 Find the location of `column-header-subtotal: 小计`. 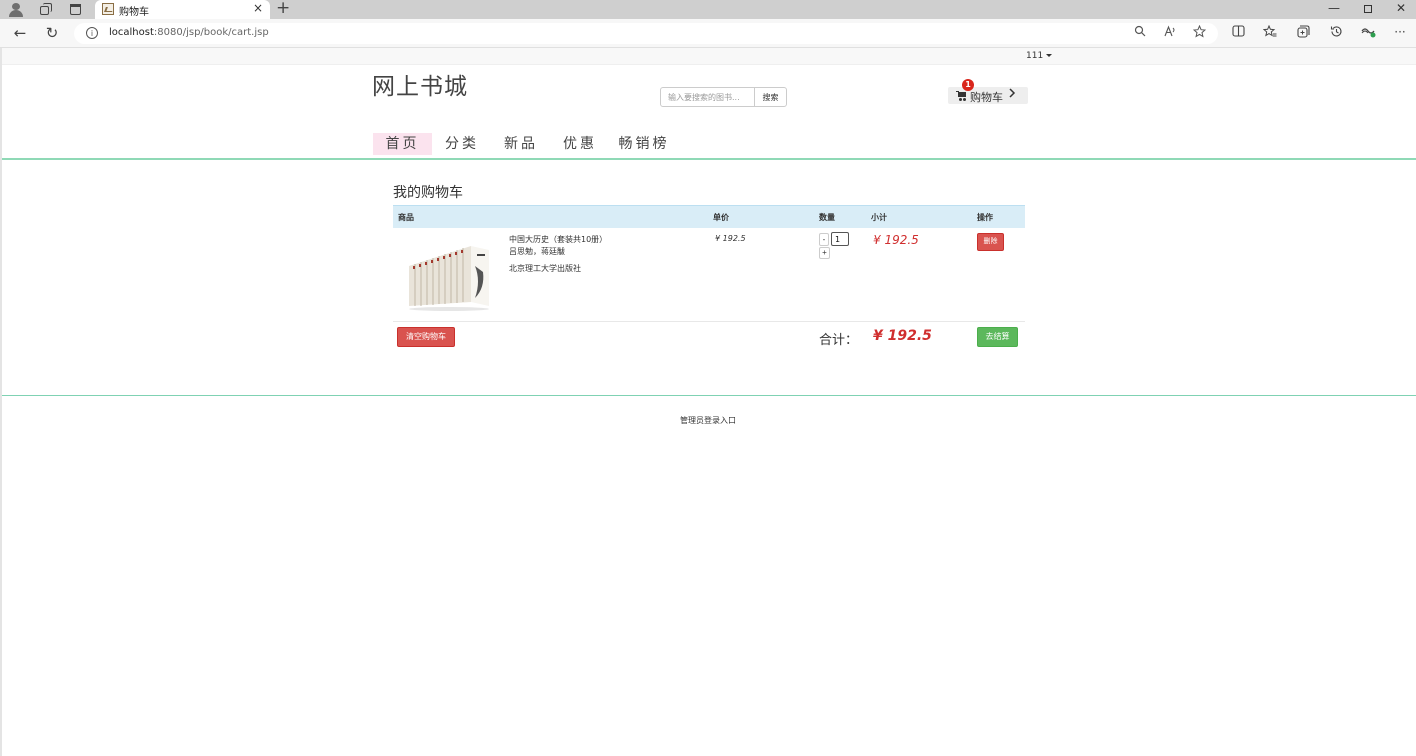

column-header-subtotal: 小计 is located at coordinates (879, 217).